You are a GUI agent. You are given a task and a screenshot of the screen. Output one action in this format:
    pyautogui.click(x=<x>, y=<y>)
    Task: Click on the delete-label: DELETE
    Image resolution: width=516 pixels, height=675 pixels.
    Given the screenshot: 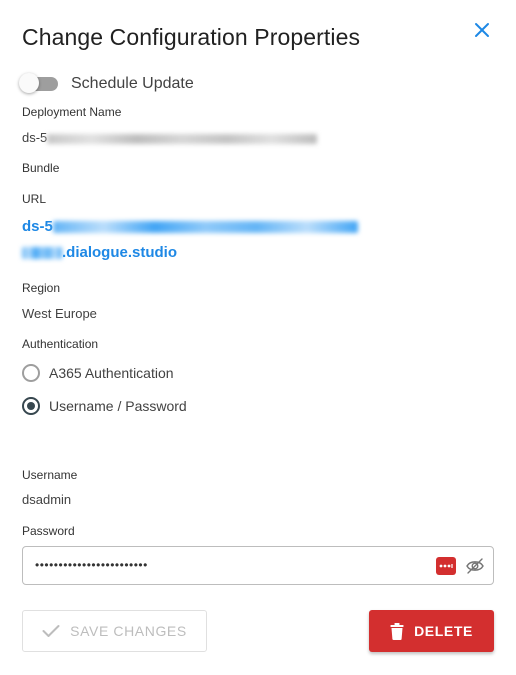 What is the action you would take?
    pyautogui.click(x=443, y=631)
    